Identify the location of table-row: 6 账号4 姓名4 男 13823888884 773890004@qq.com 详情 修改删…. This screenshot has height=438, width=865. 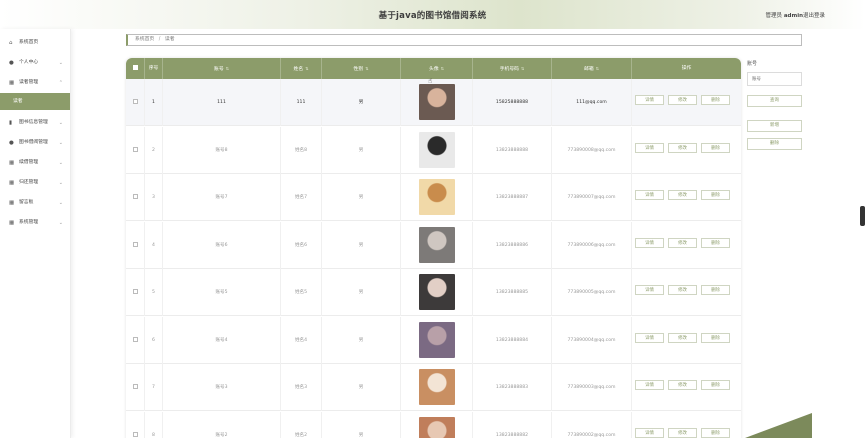
(433, 340).